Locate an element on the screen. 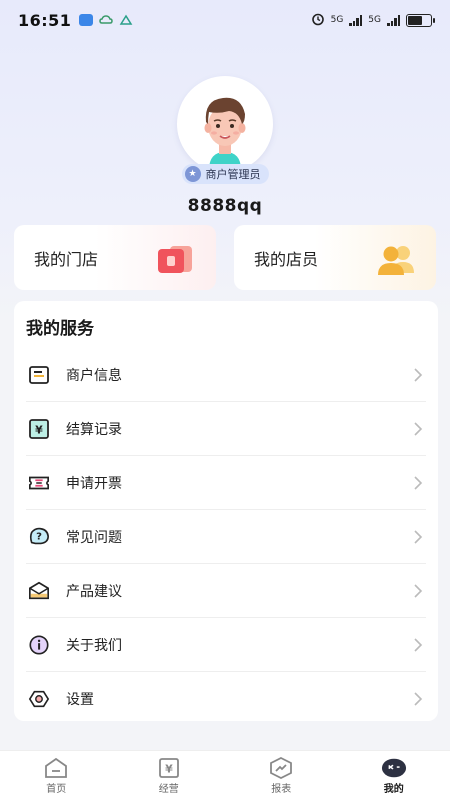  service-item-about: 关于我们 is located at coordinates (226, 645).